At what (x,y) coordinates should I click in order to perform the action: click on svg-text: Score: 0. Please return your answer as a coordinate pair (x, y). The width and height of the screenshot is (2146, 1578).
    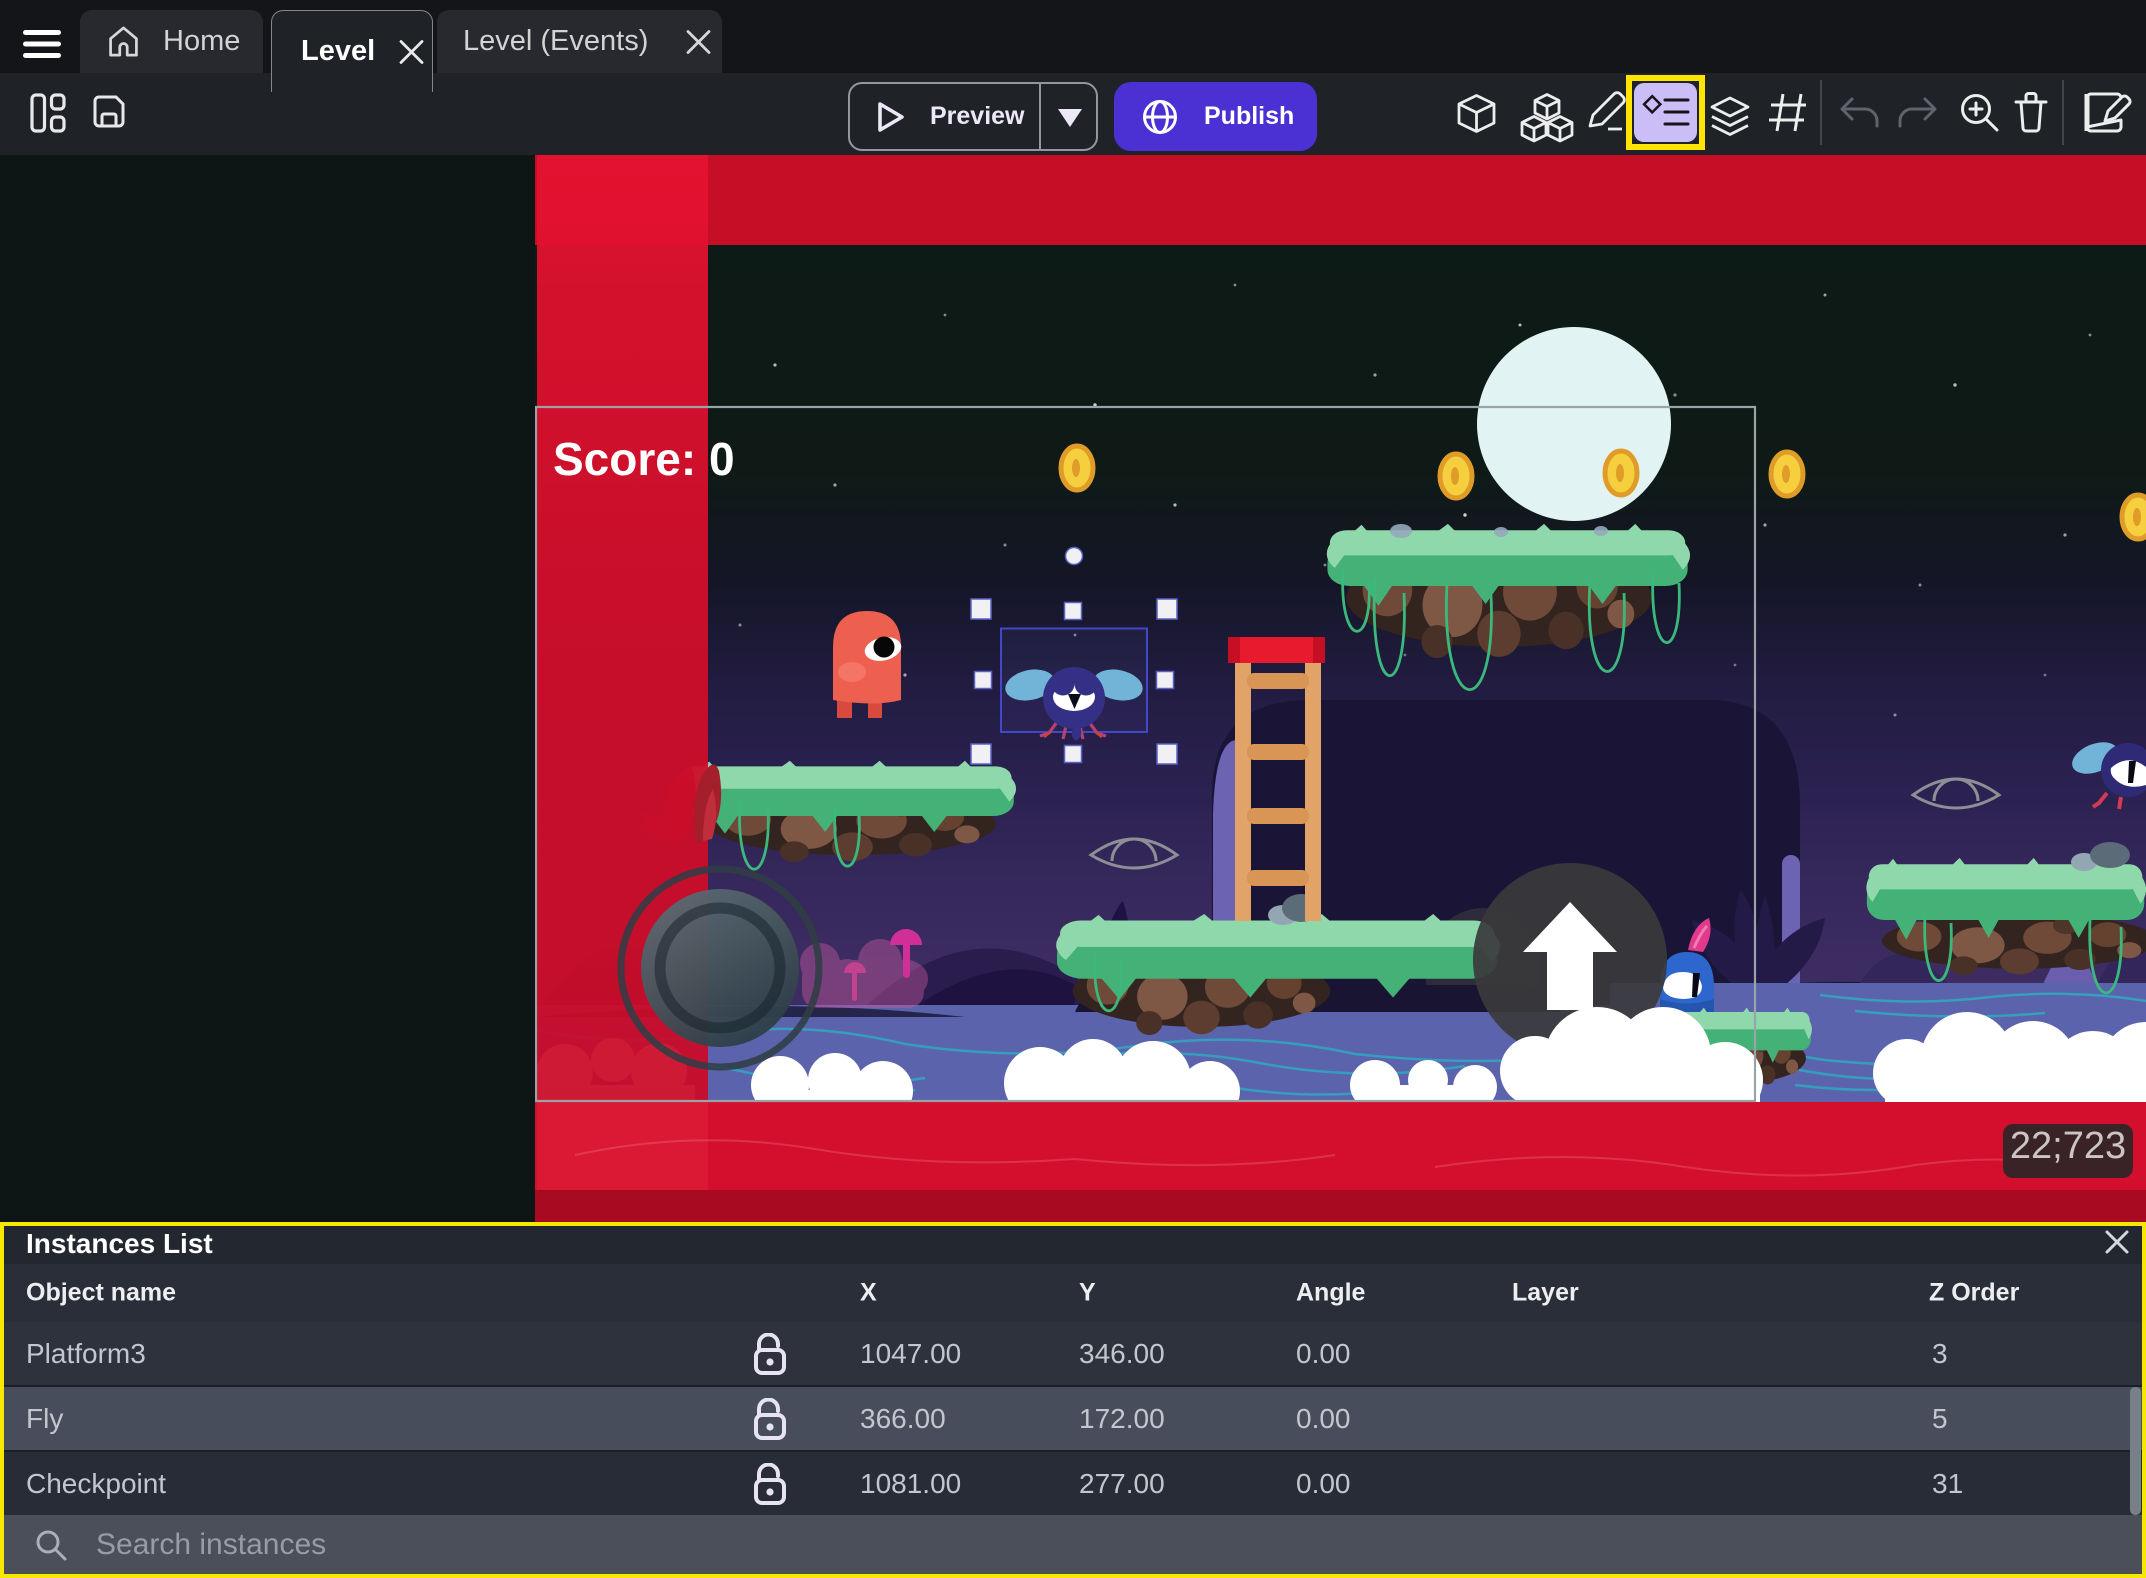
    Looking at the image, I should click on (644, 459).